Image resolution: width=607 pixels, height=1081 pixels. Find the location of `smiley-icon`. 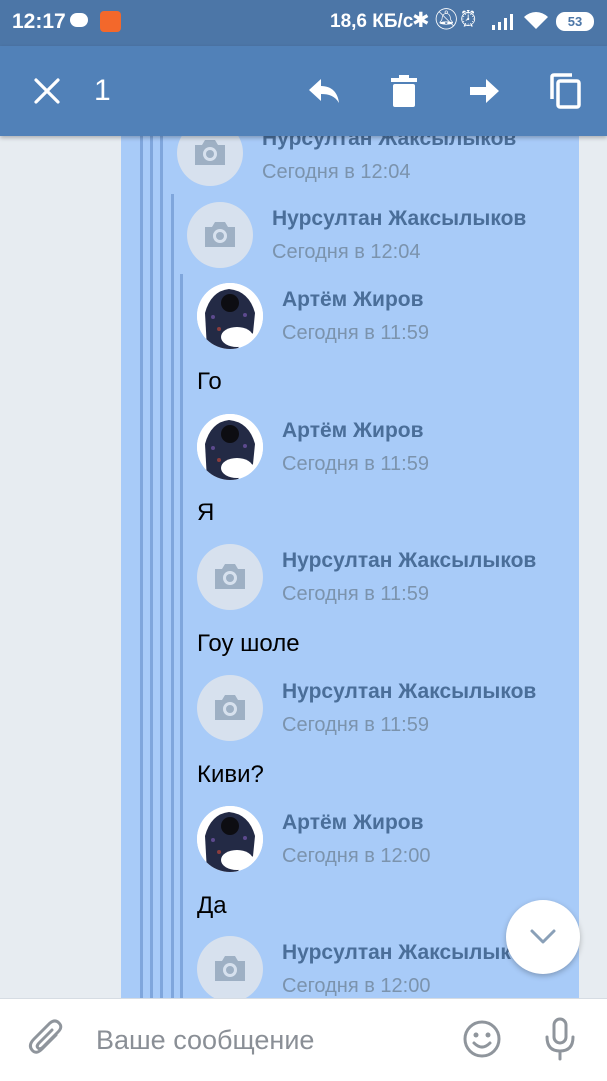

smiley-icon is located at coordinates (482, 1039).